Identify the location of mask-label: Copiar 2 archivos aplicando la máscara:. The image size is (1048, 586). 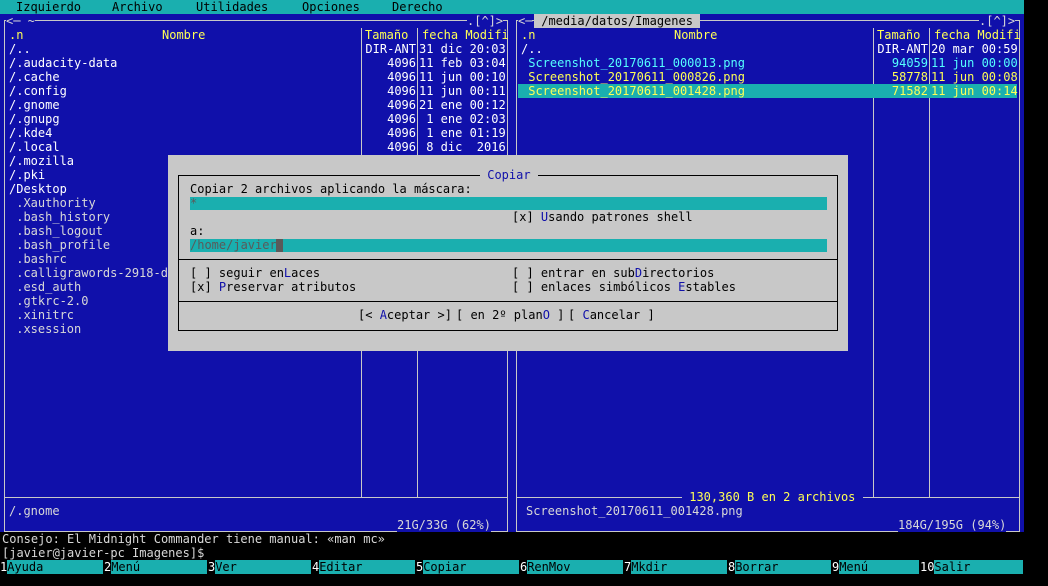
(331, 189).